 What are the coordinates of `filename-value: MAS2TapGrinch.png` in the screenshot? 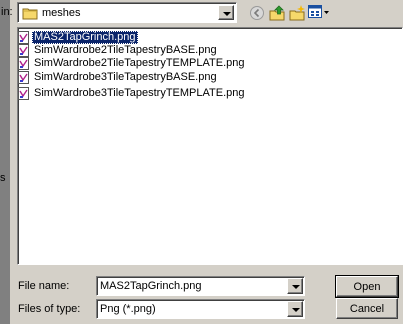 It's located at (151, 286).